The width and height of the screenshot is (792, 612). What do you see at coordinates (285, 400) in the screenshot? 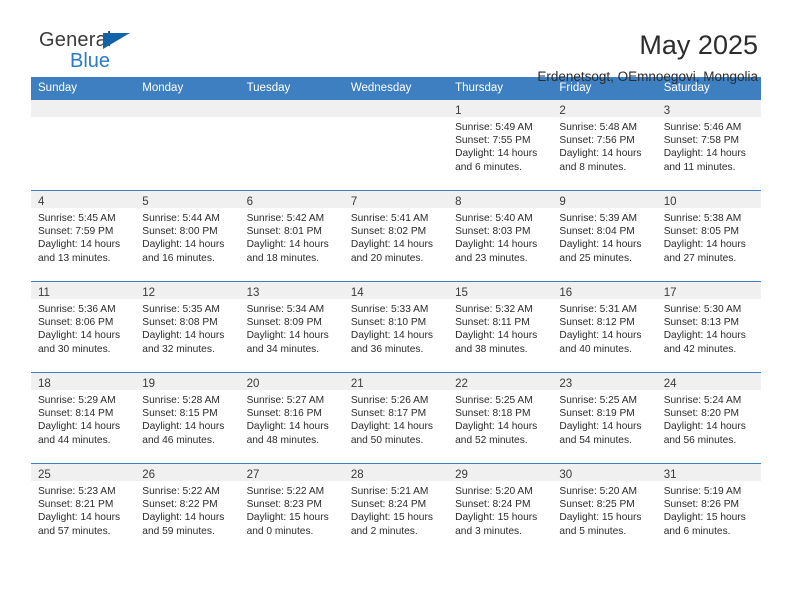
I see `sunrise-time: Sunrise: 5:27 AM` at bounding box center [285, 400].